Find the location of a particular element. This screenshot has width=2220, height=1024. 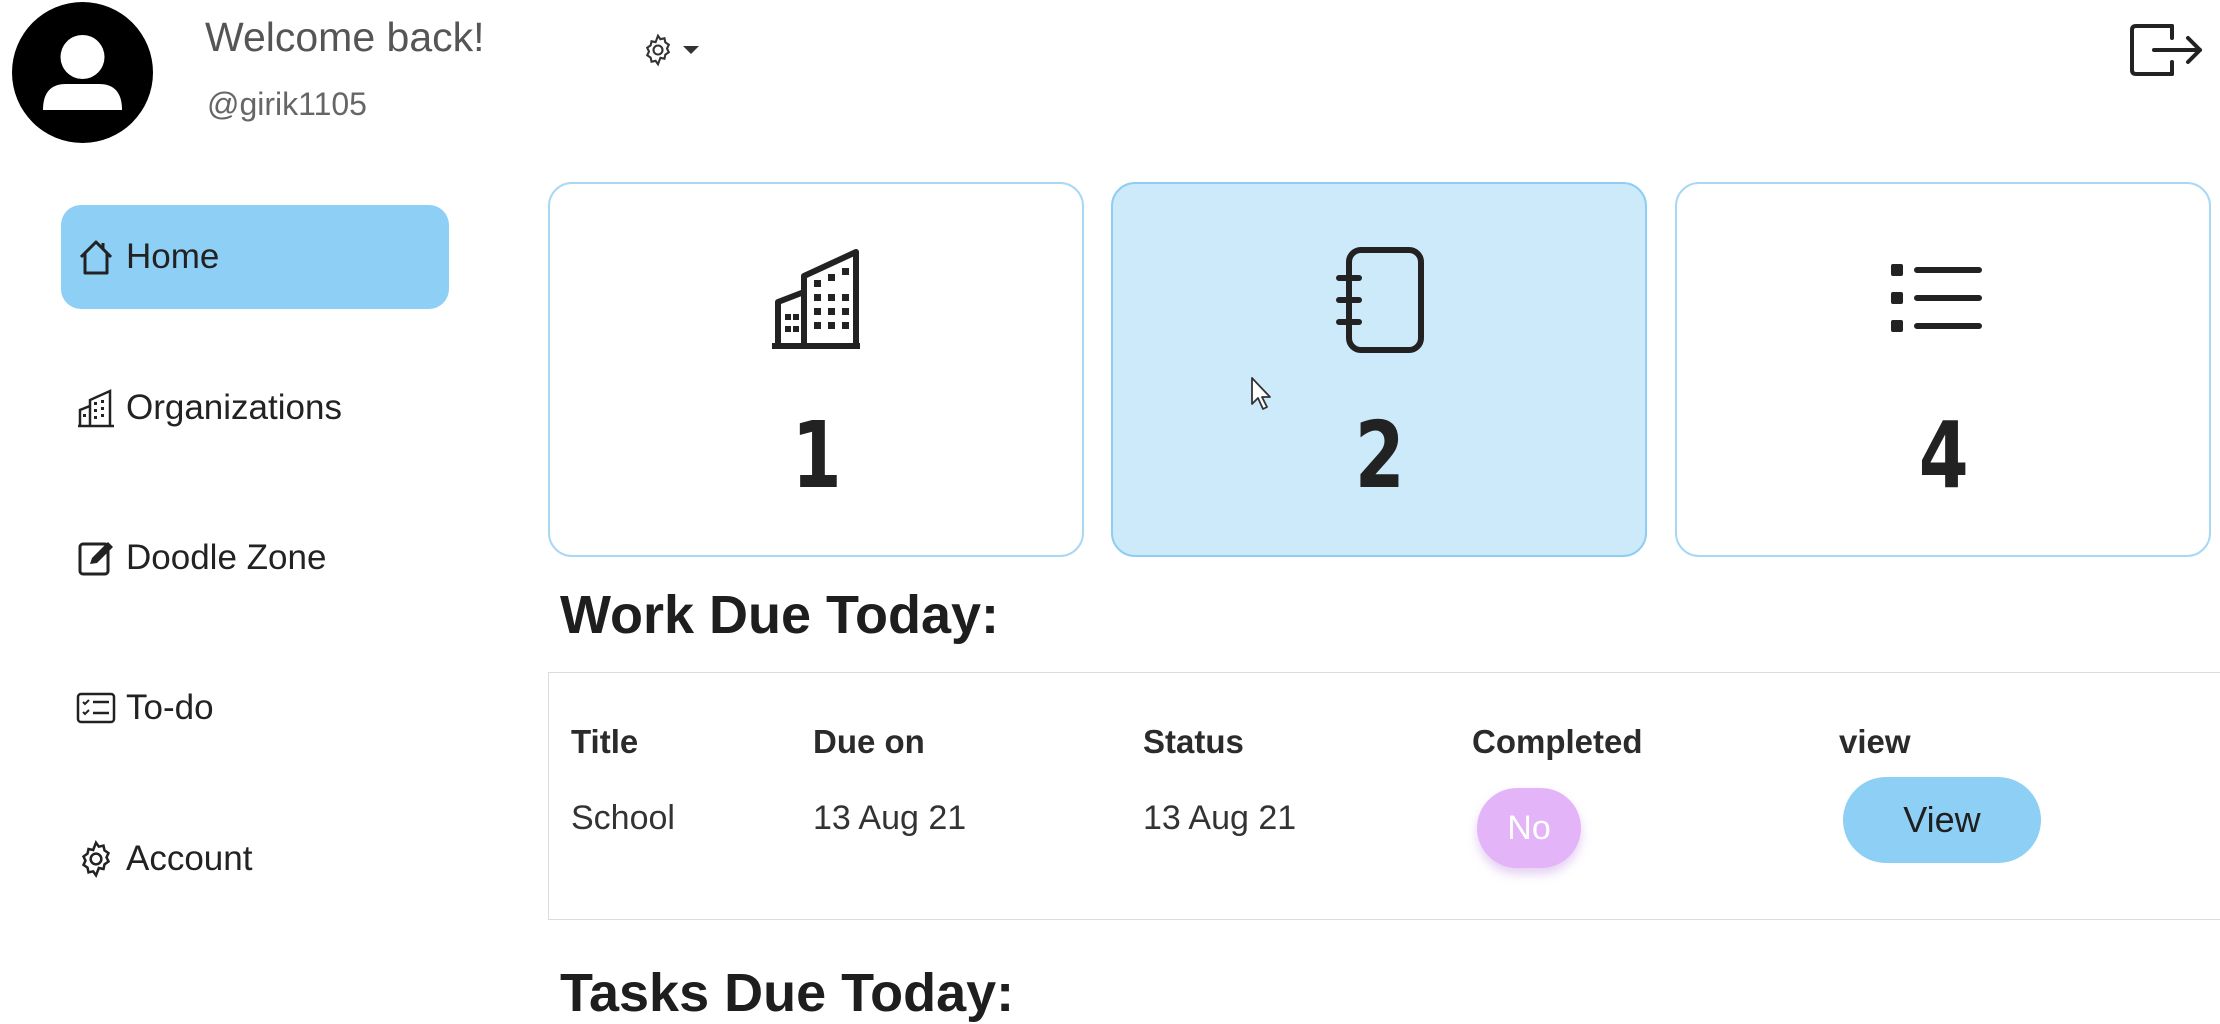

sidebar-item-label: To-do is located at coordinates (170, 707).